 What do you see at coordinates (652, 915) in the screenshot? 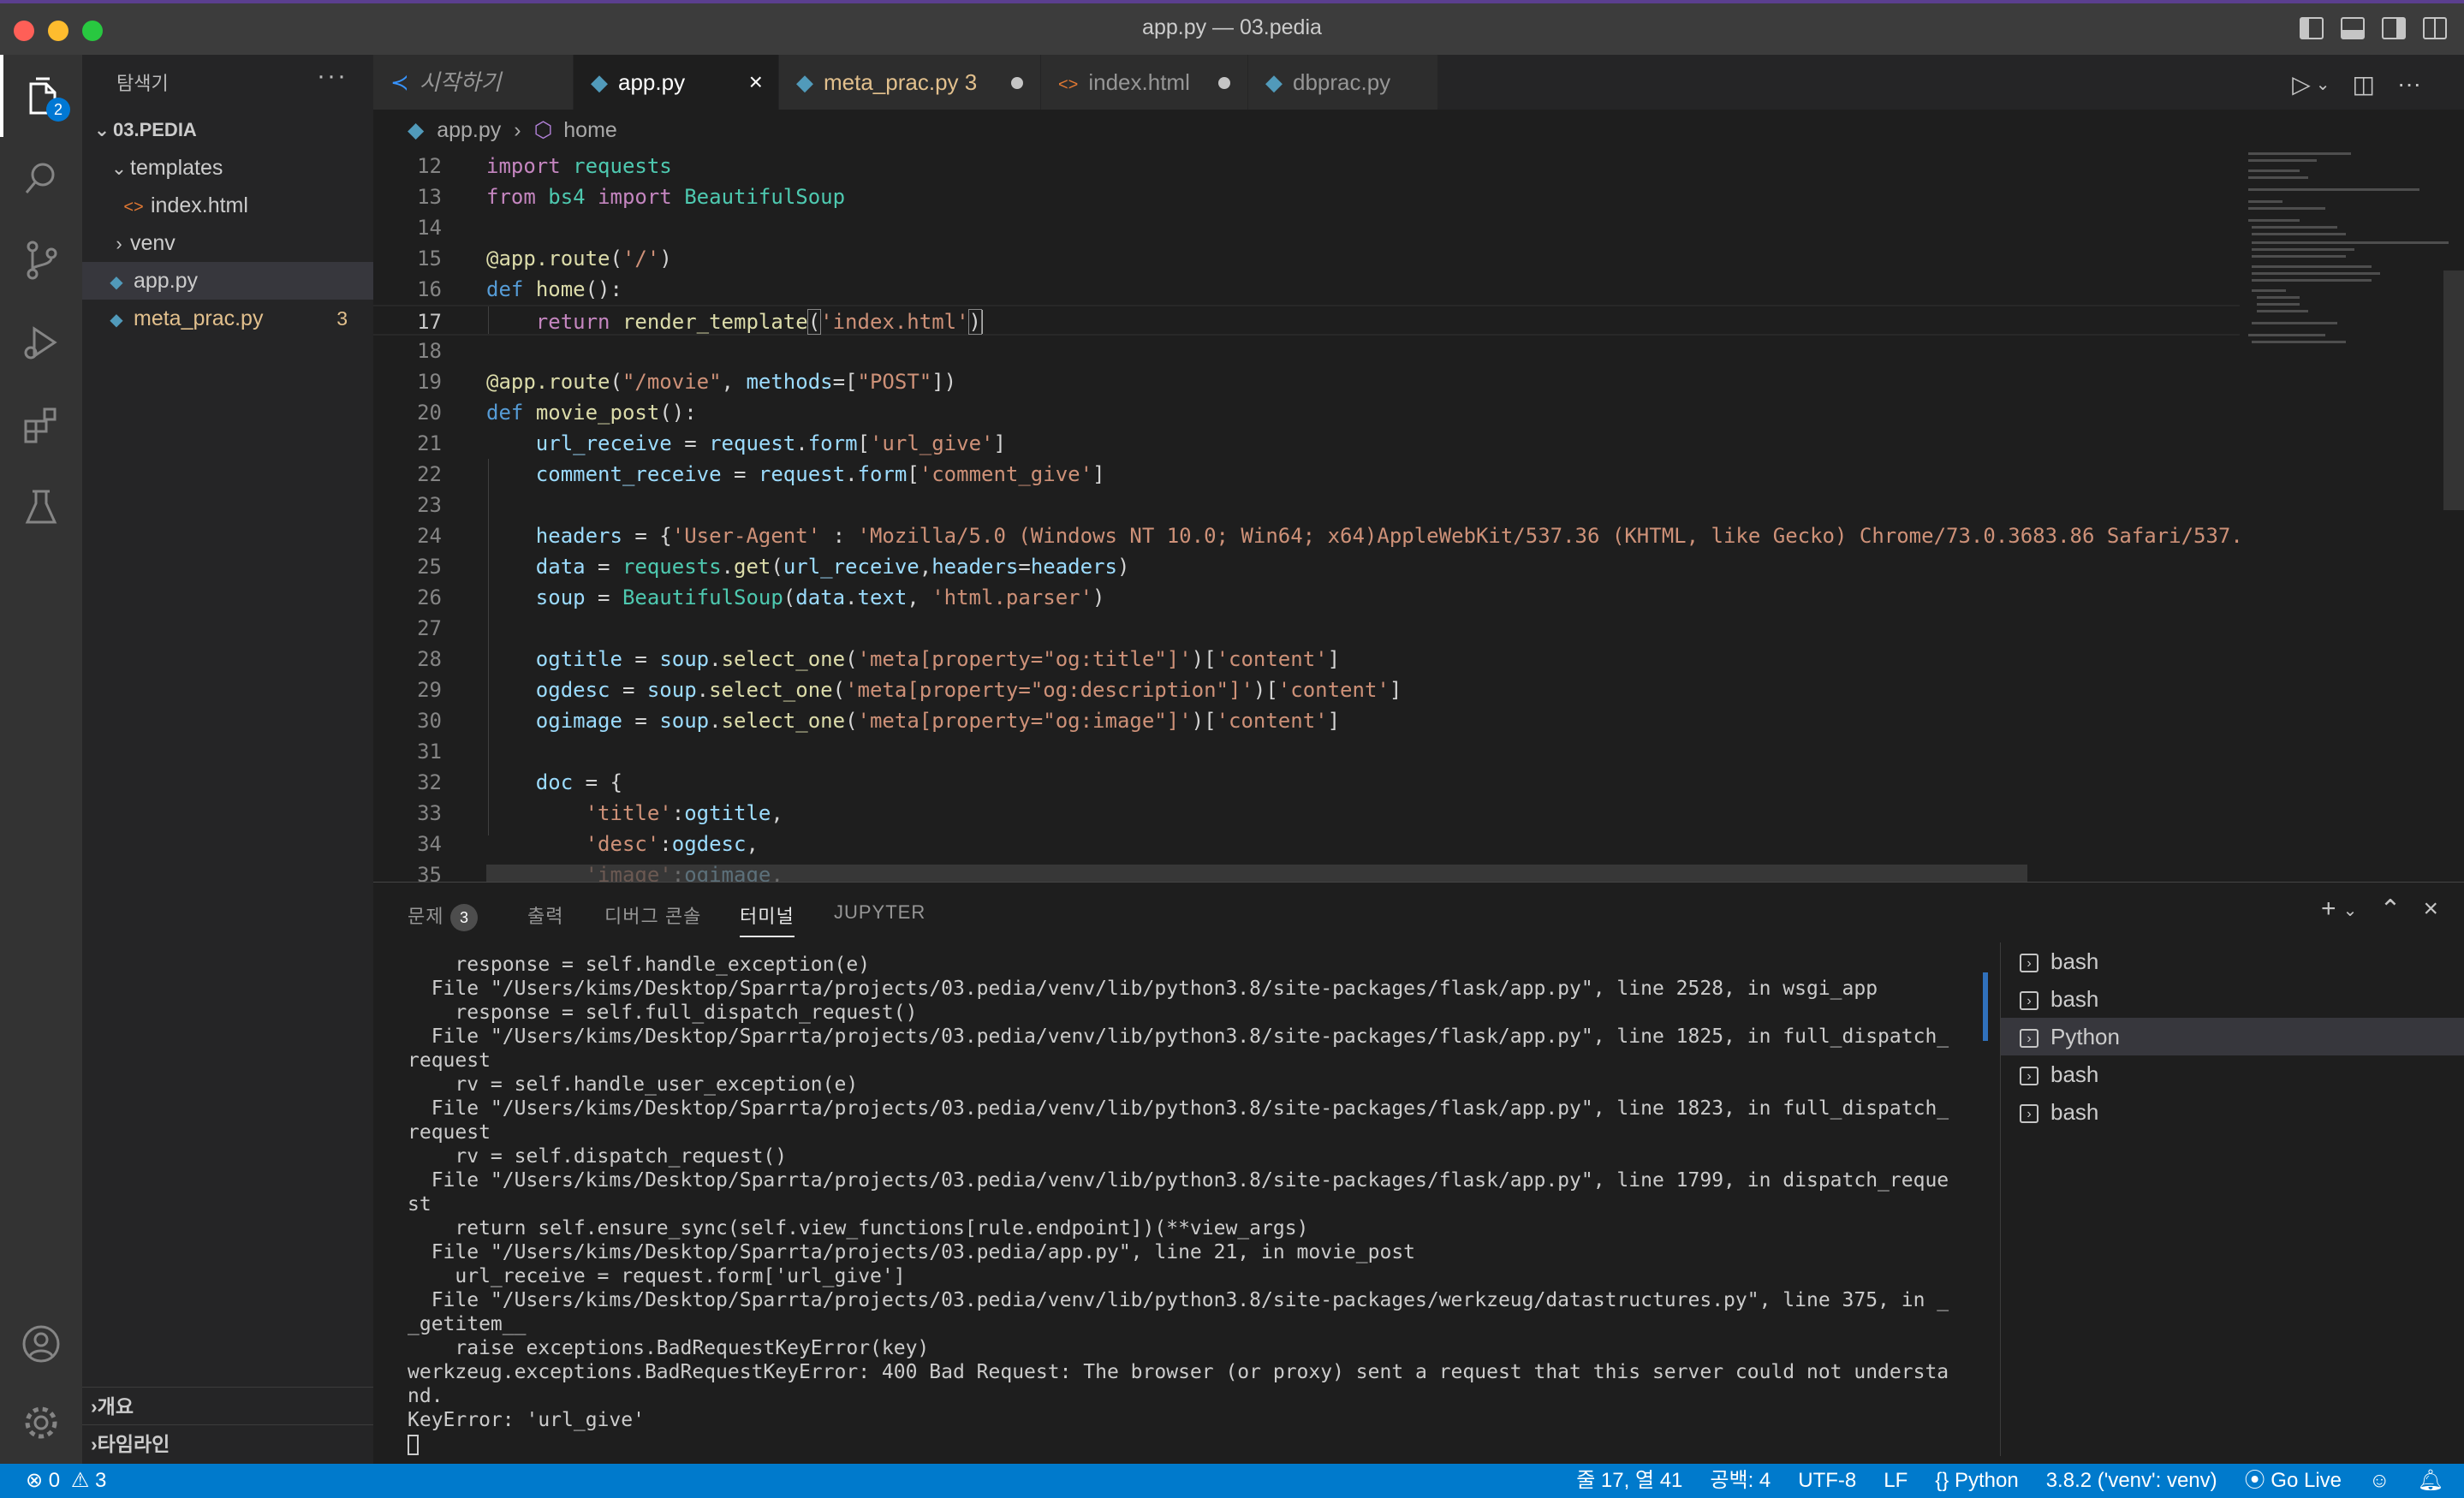
I see `tab-debug-console: 디버그 콘솔` at bounding box center [652, 915].